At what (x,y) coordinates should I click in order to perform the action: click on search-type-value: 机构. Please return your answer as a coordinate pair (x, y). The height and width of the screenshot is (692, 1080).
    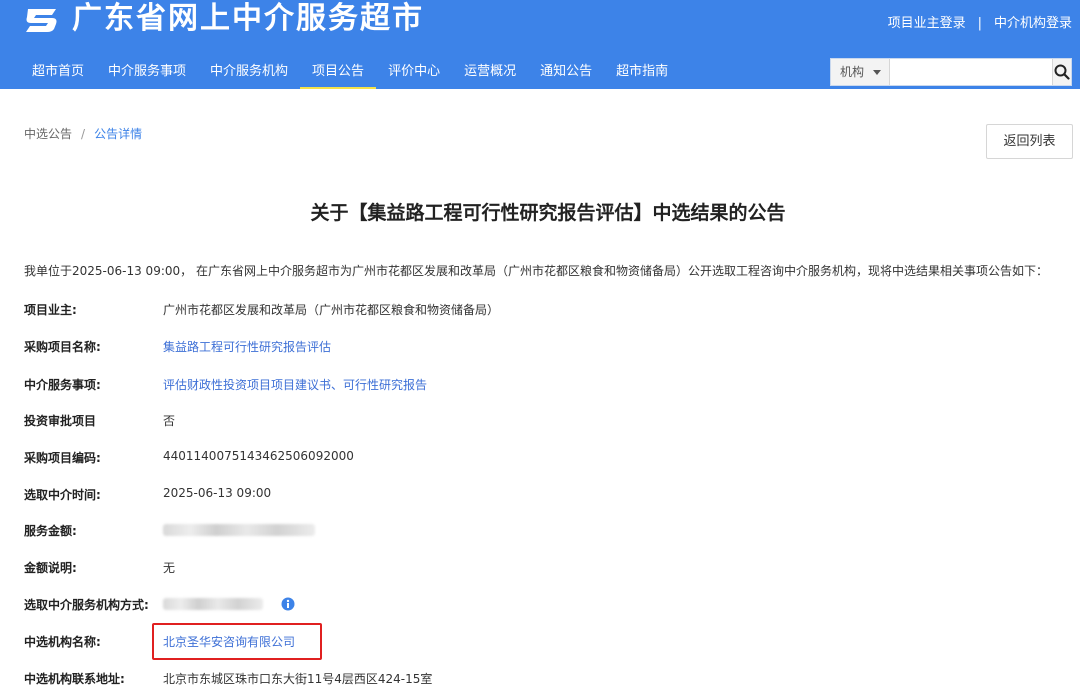
    Looking at the image, I should click on (852, 72).